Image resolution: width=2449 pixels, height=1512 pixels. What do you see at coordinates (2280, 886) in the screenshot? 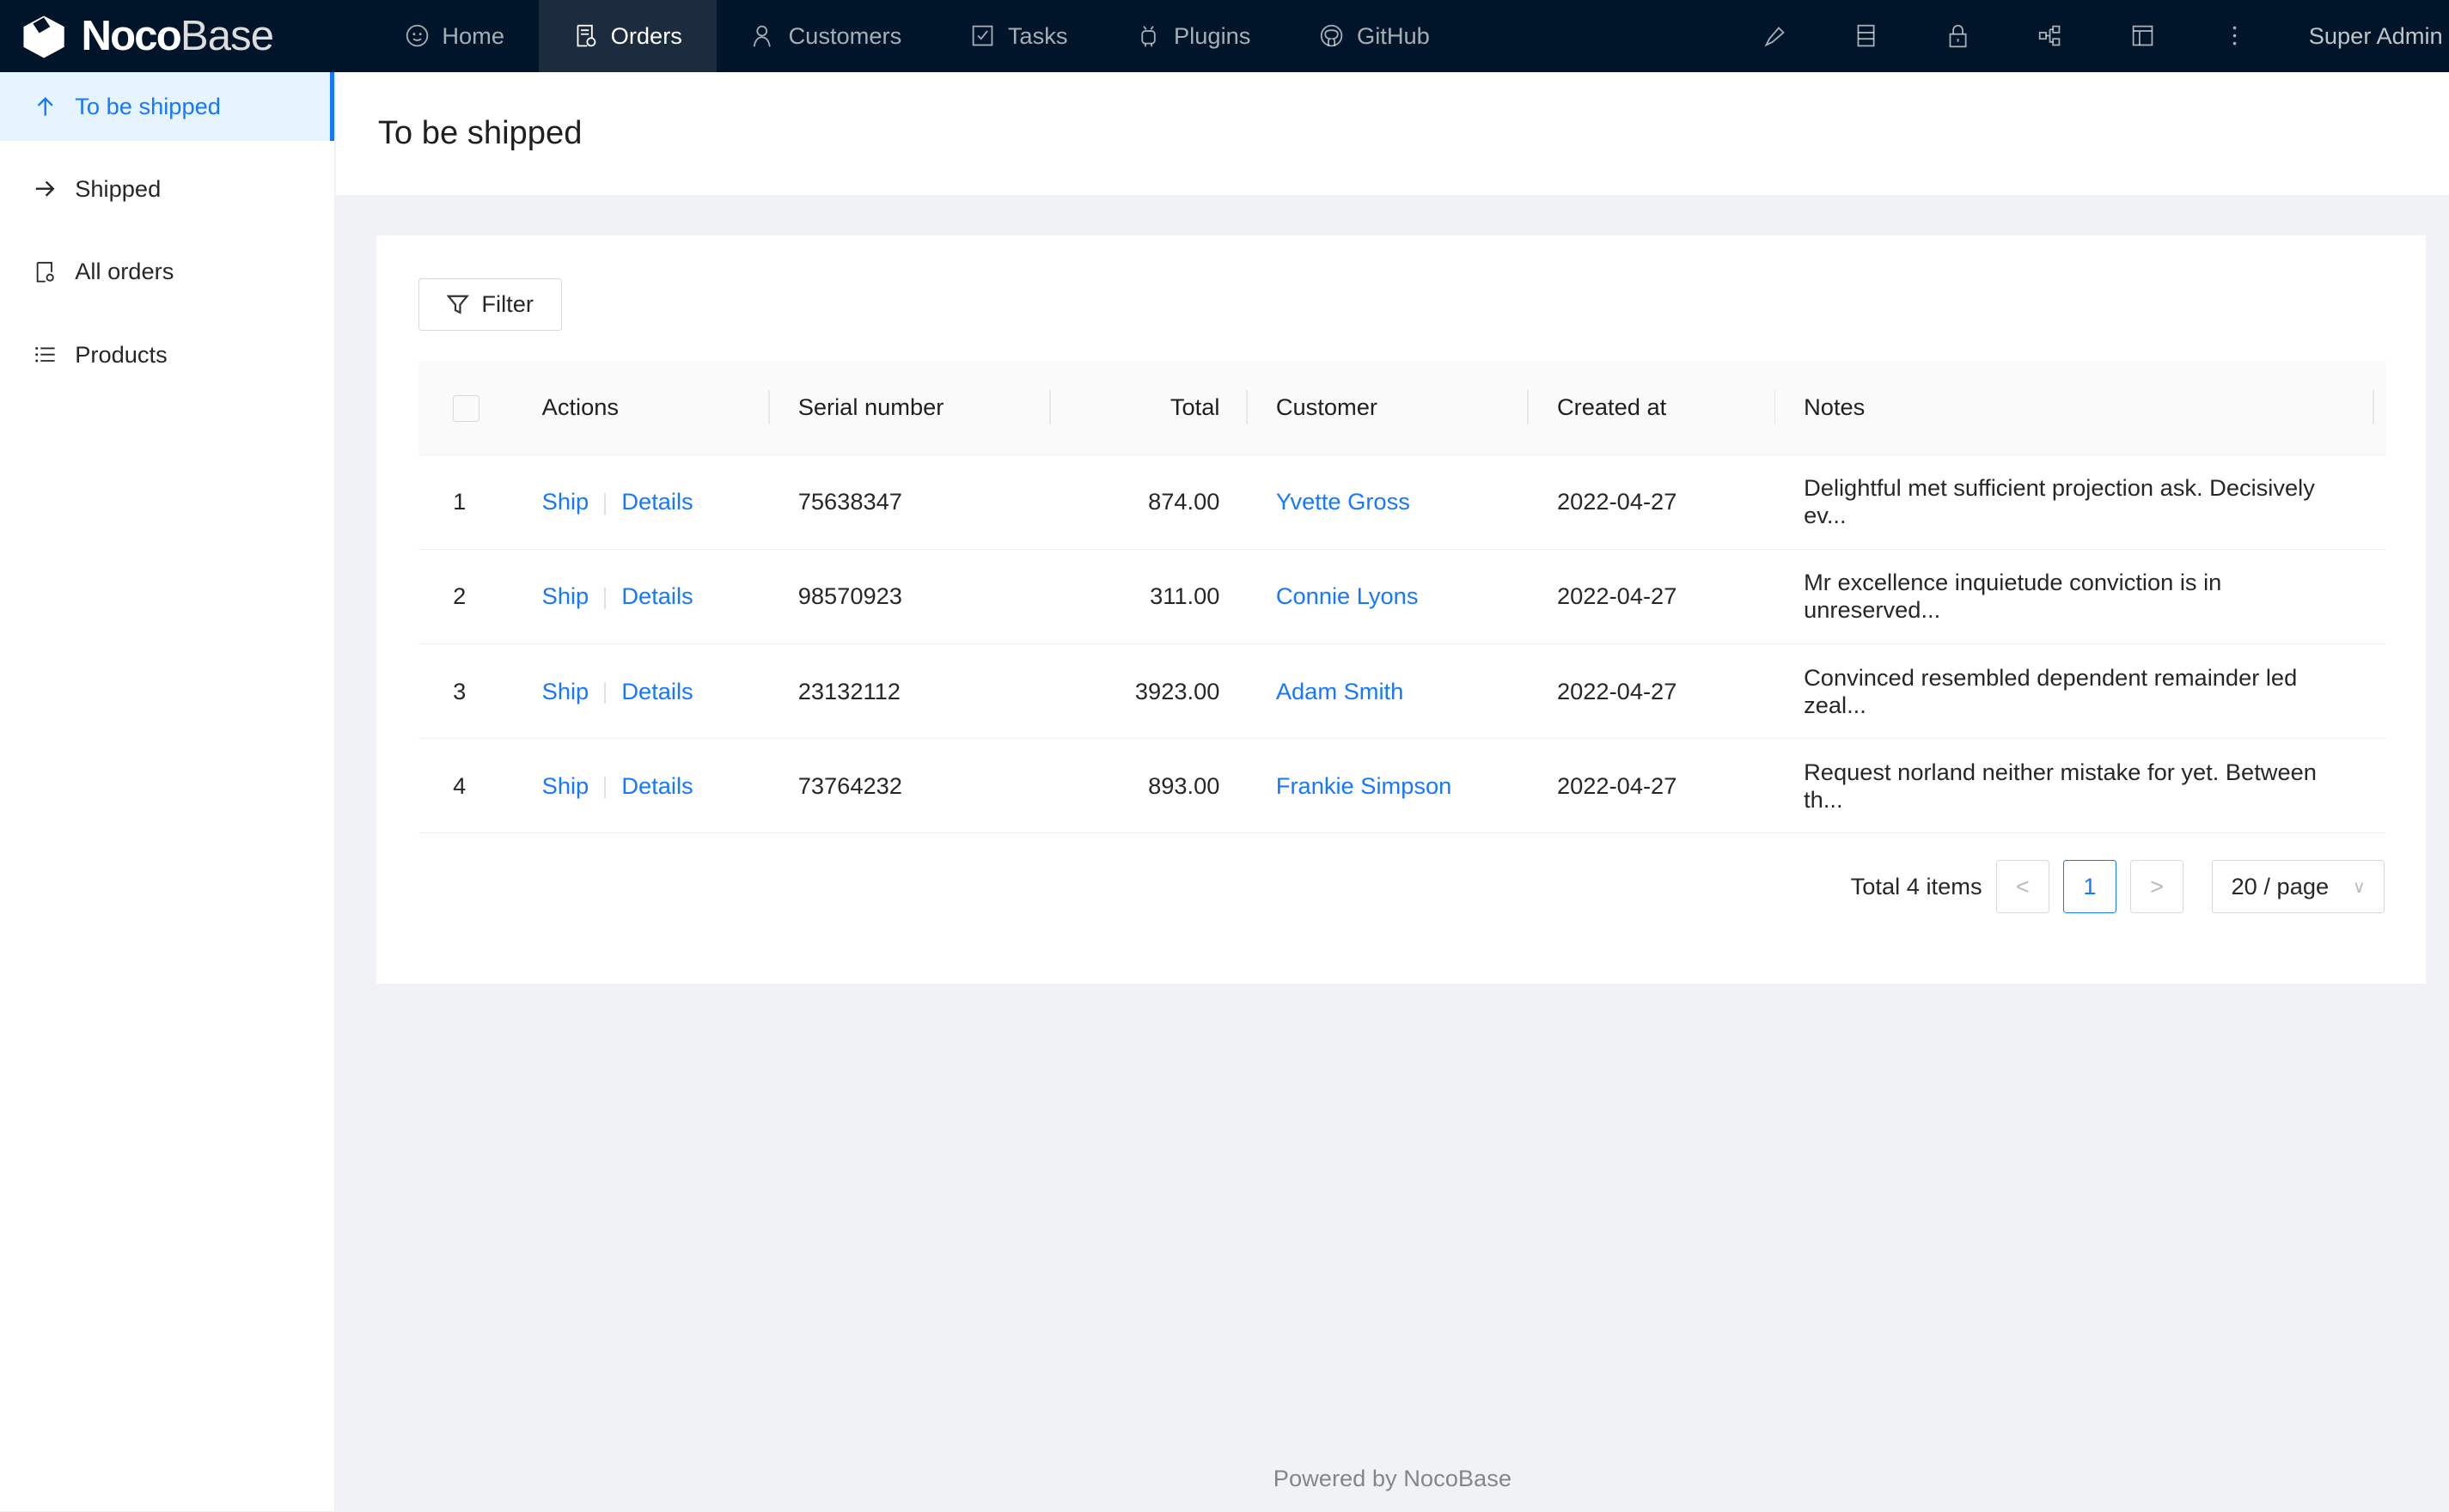
I see `page-size-value: 20 / page` at bounding box center [2280, 886].